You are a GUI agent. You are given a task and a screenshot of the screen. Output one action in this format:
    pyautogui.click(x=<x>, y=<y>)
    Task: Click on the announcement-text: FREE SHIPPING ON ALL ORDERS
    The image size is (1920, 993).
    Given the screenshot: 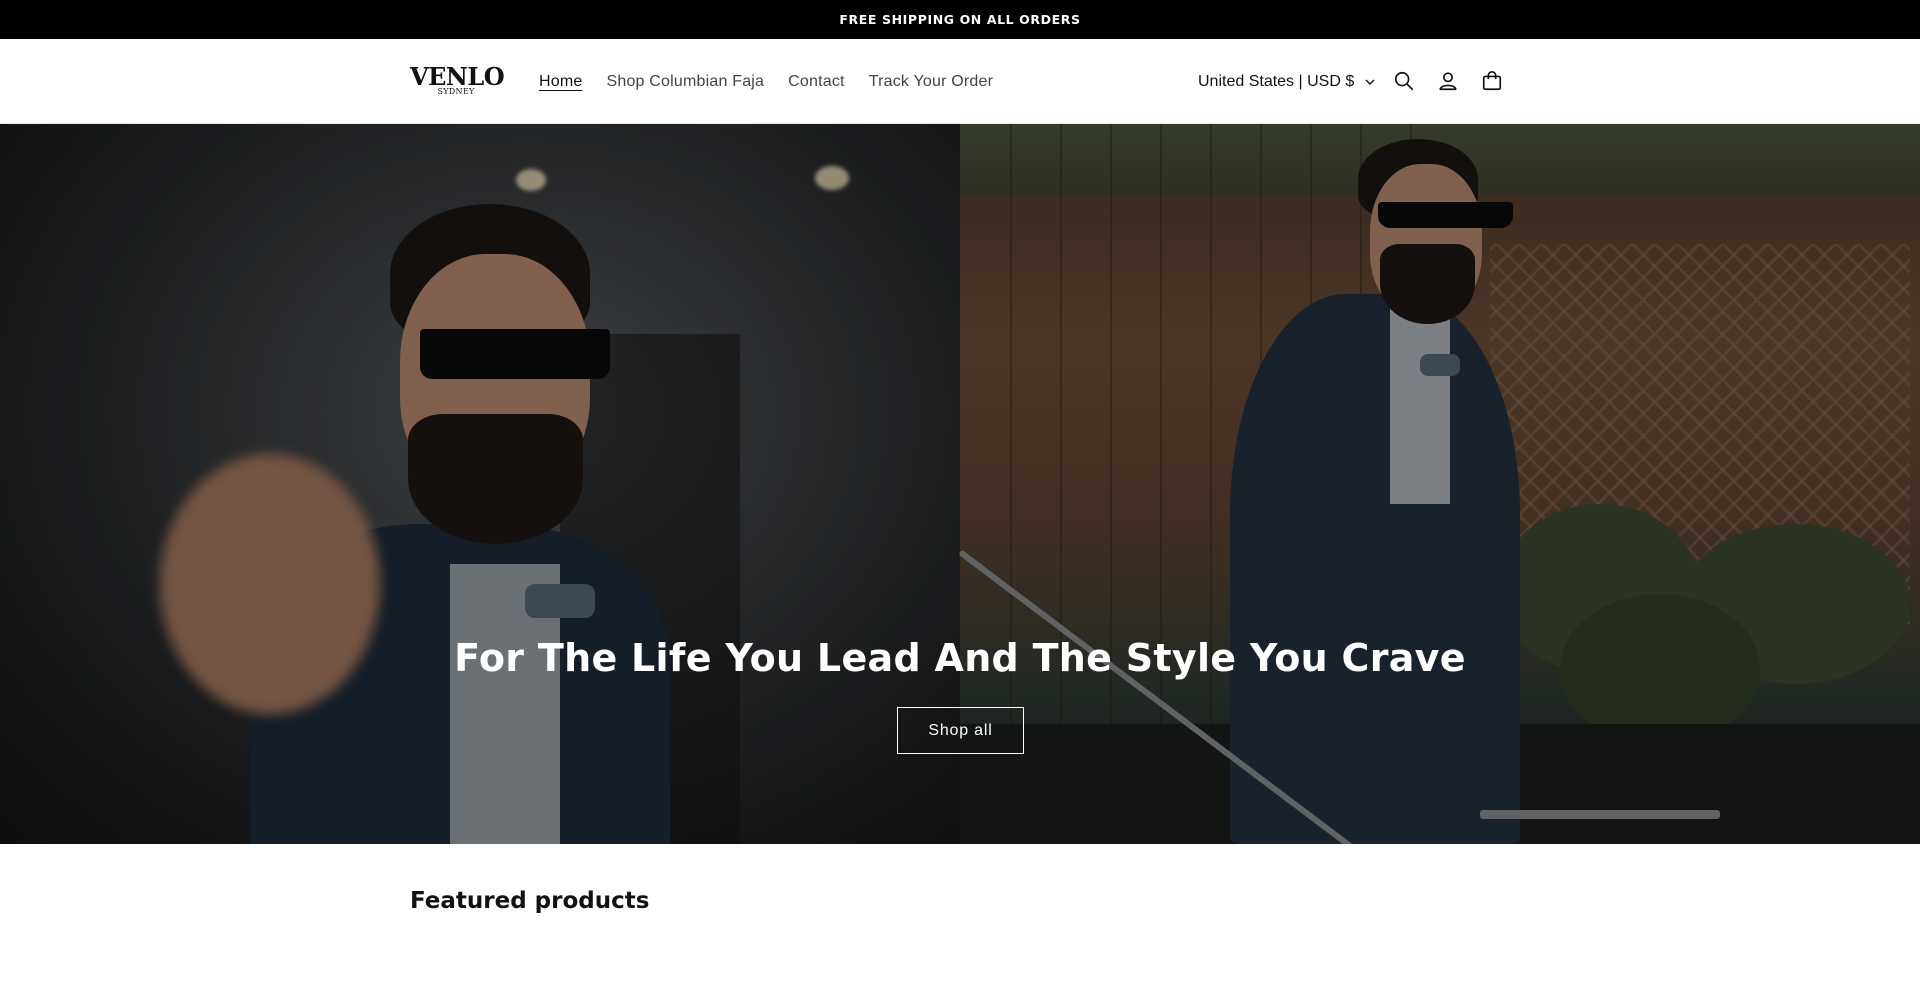 What is the action you would take?
    pyautogui.click(x=960, y=19)
    